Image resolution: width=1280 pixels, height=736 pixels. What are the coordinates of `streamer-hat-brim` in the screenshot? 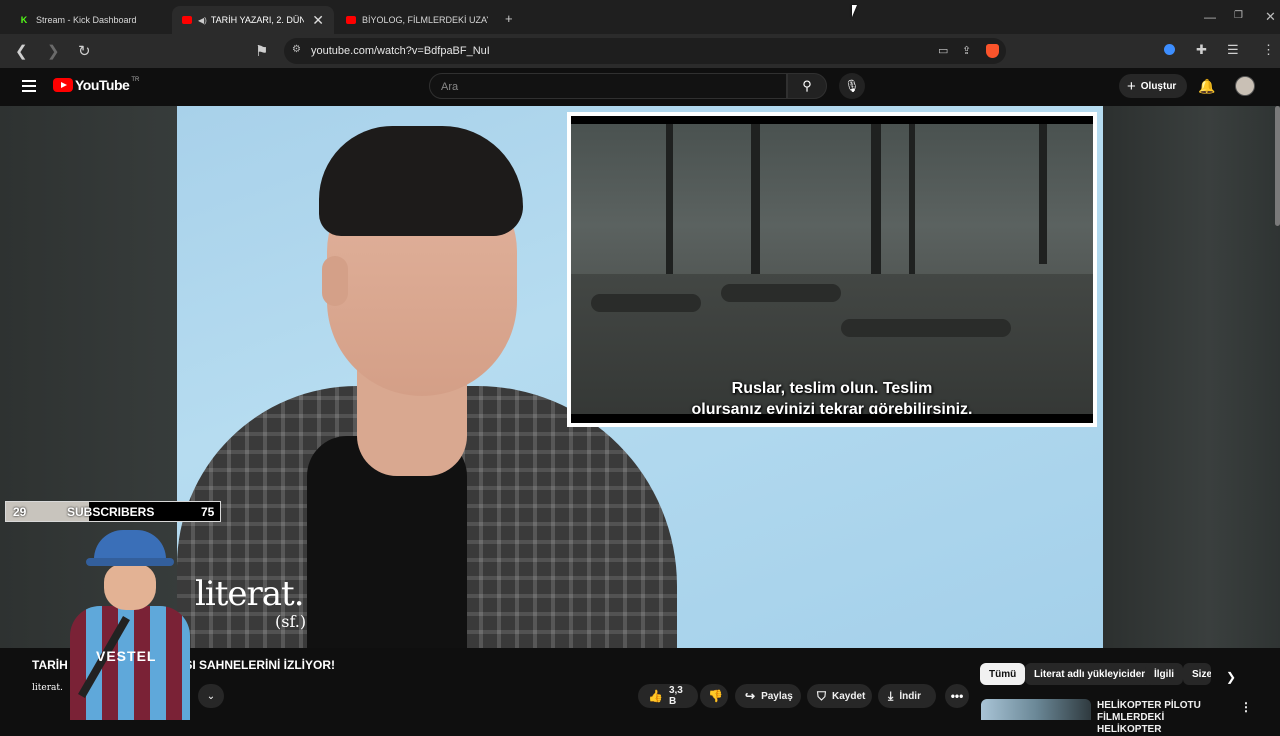 It's located at (130, 562).